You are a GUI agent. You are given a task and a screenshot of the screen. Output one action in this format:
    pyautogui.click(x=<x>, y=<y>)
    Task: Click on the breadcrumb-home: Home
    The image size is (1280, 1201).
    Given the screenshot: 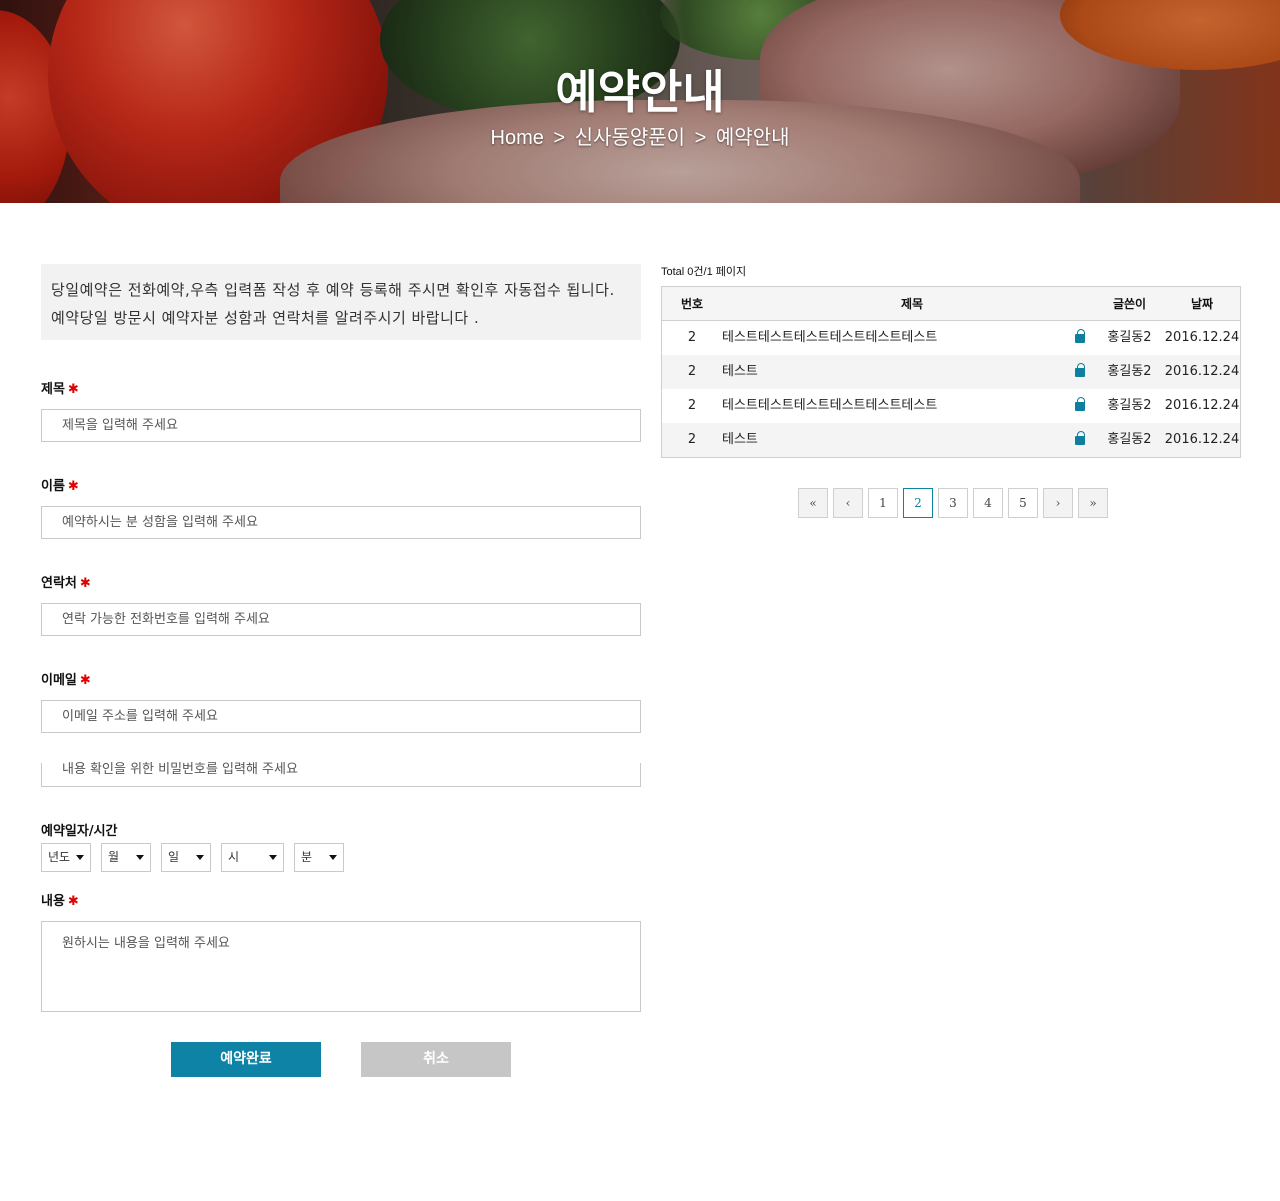 What is the action you would take?
    pyautogui.click(x=517, y=138)
    